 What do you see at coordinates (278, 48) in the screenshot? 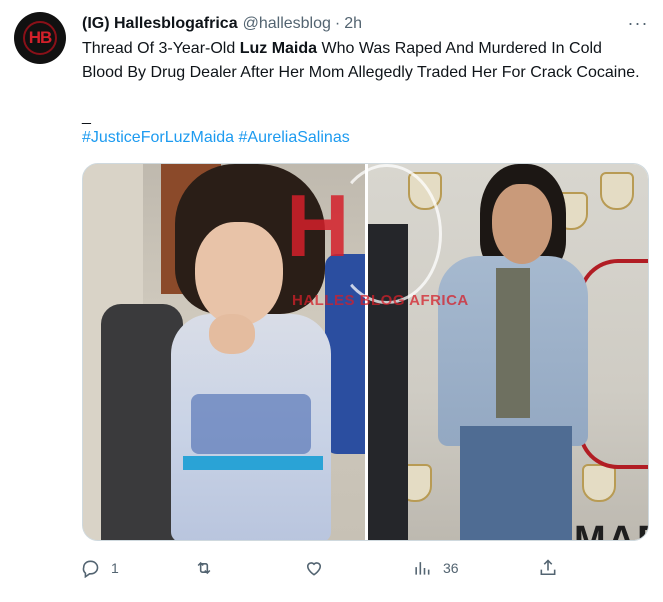
I see `tweet-text-bold: Luz Maida` at bounding box center [278, 48].